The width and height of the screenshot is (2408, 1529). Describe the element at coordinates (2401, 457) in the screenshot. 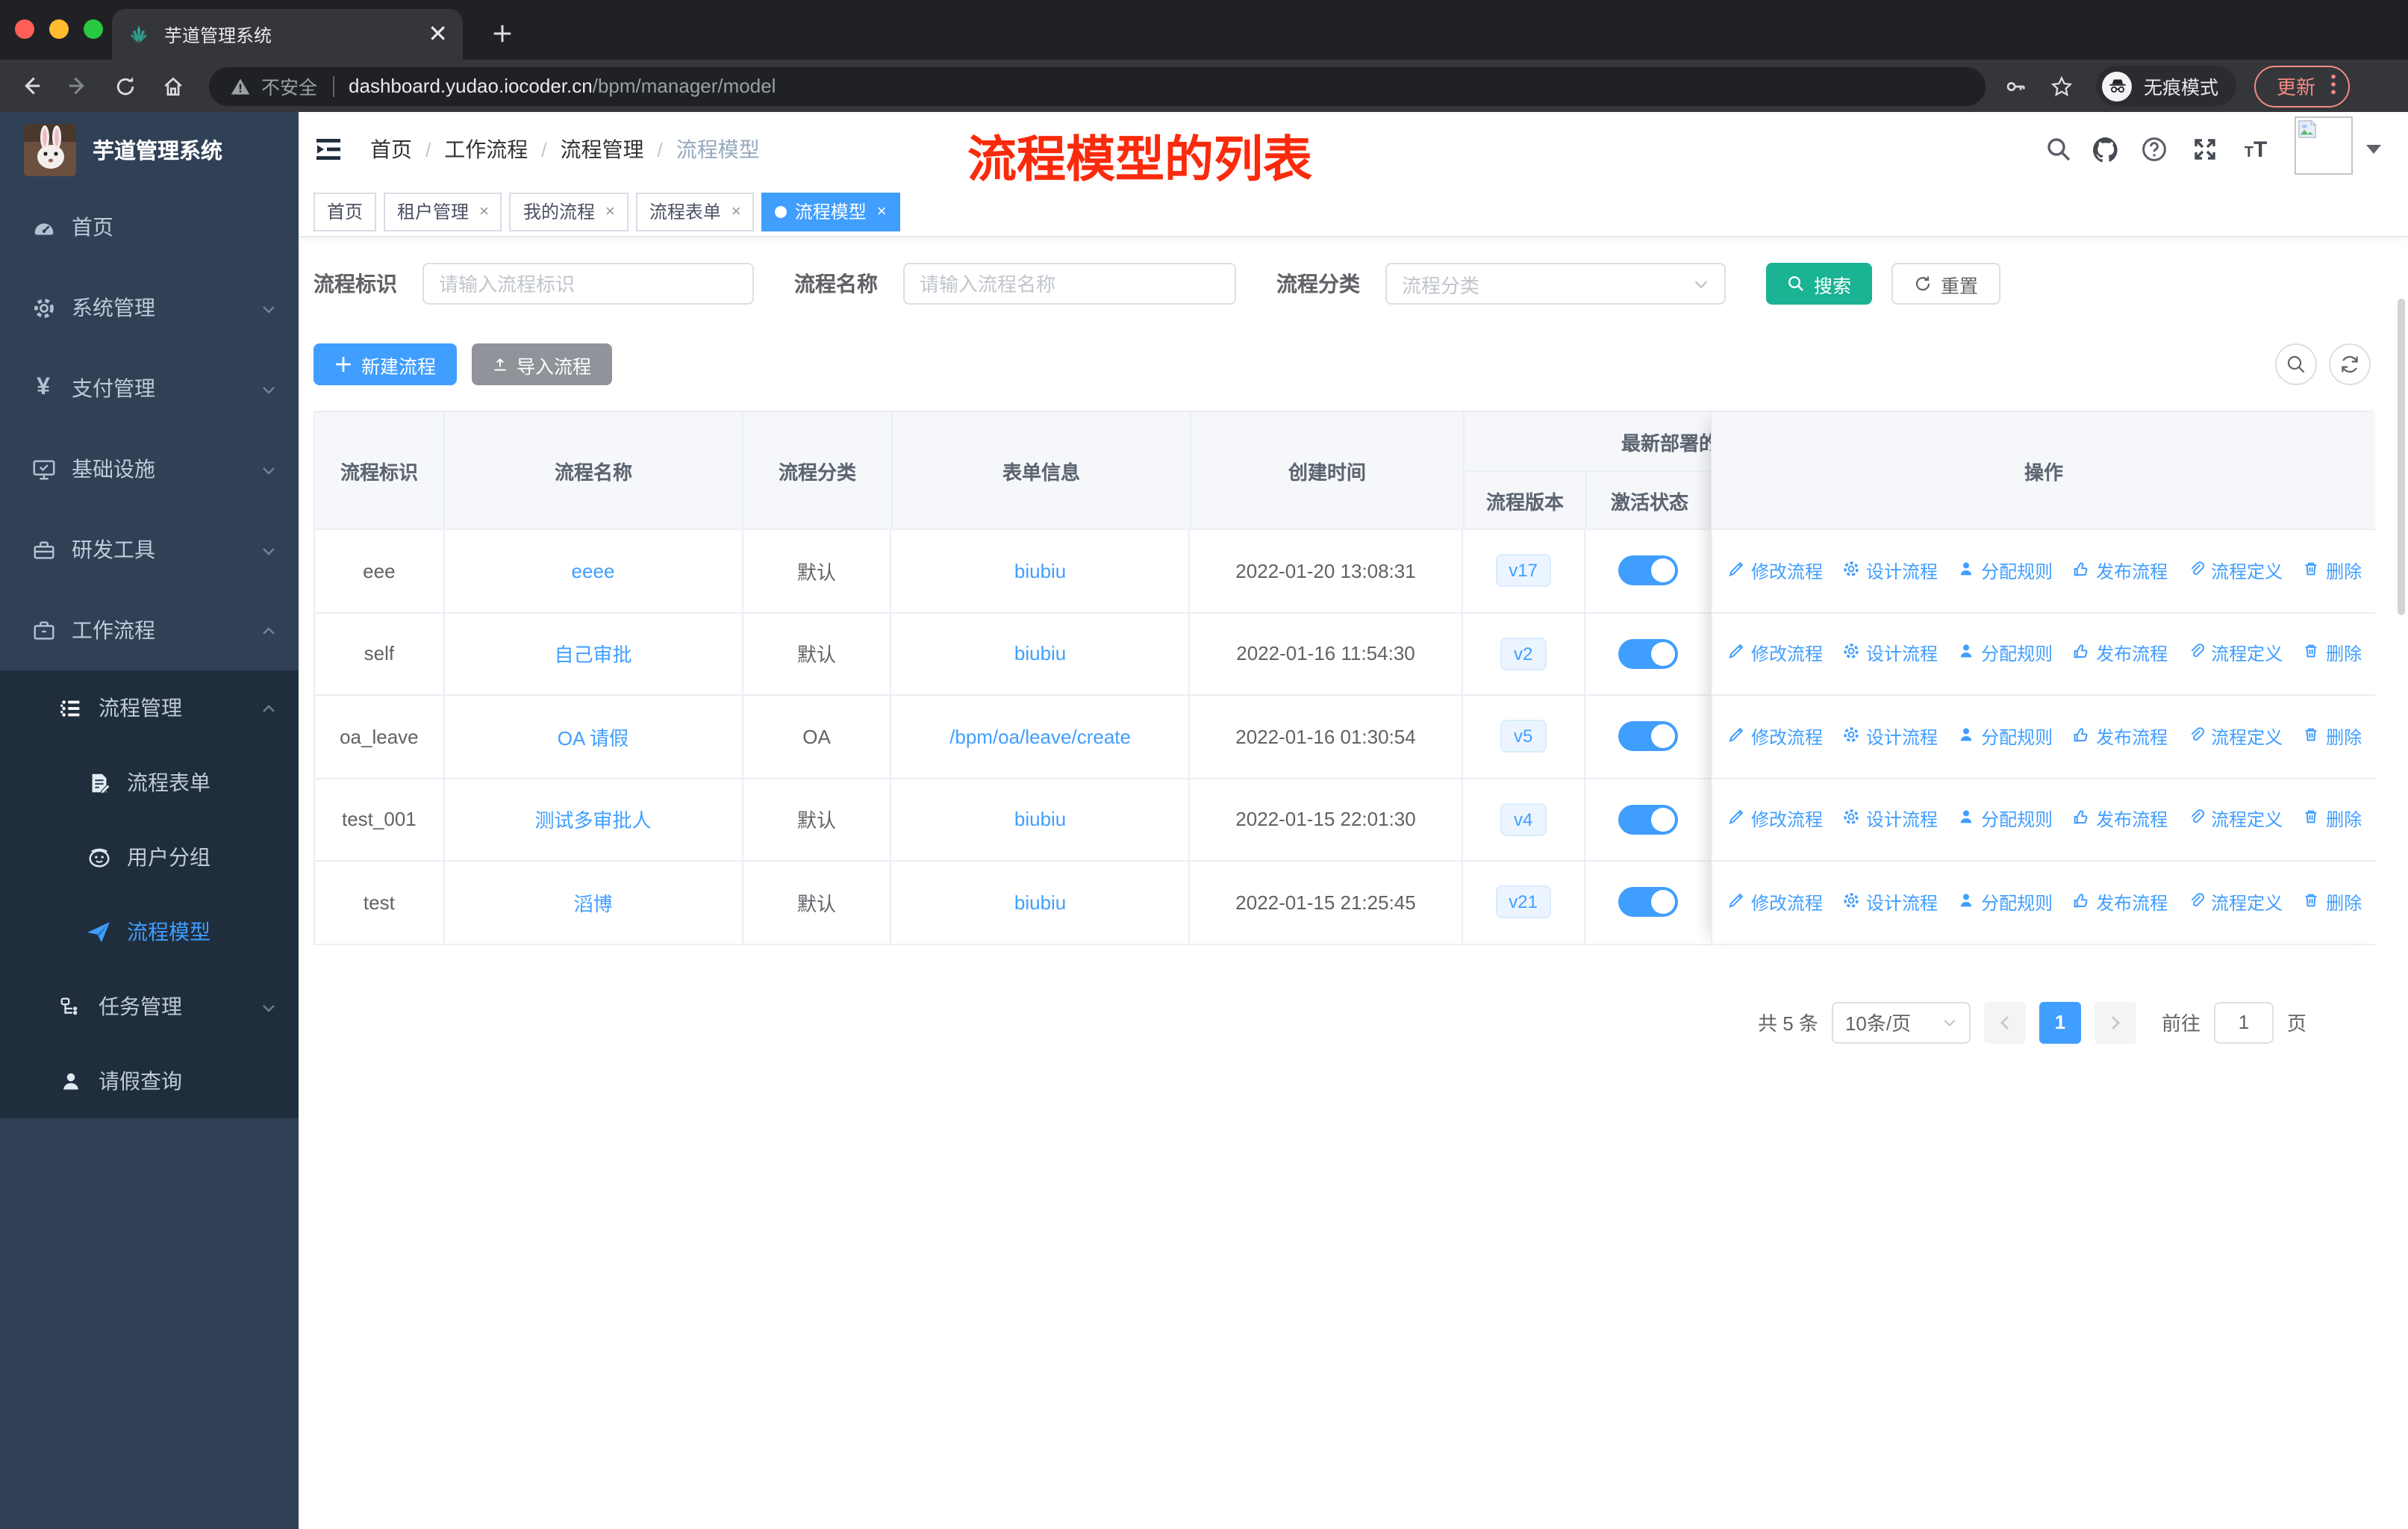

I see `page-scrollbar` at that location.